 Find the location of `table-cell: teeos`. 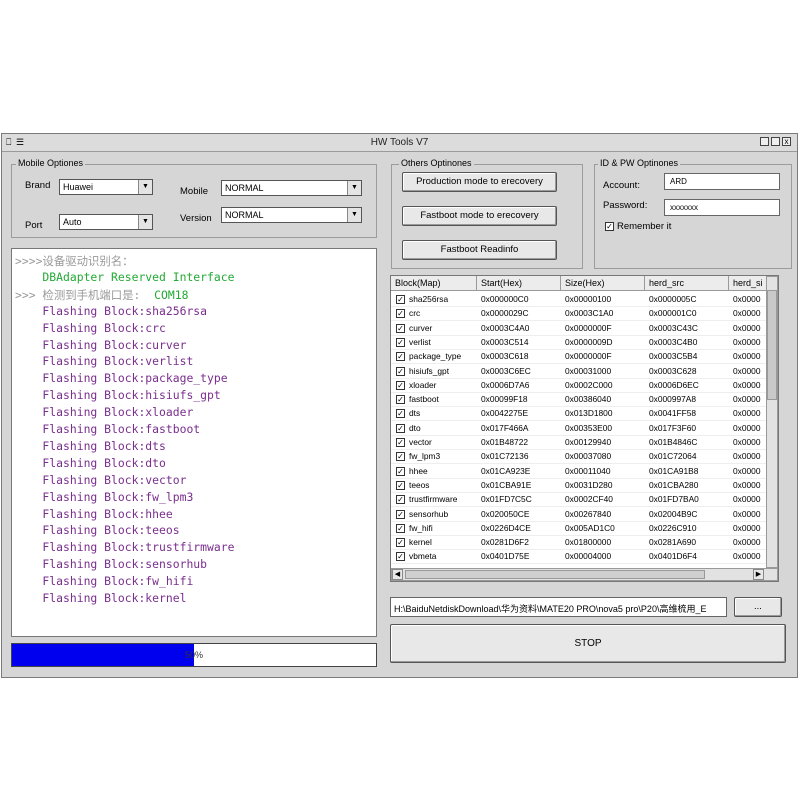

table-cell: teeos is located at coordinates (419, 484).